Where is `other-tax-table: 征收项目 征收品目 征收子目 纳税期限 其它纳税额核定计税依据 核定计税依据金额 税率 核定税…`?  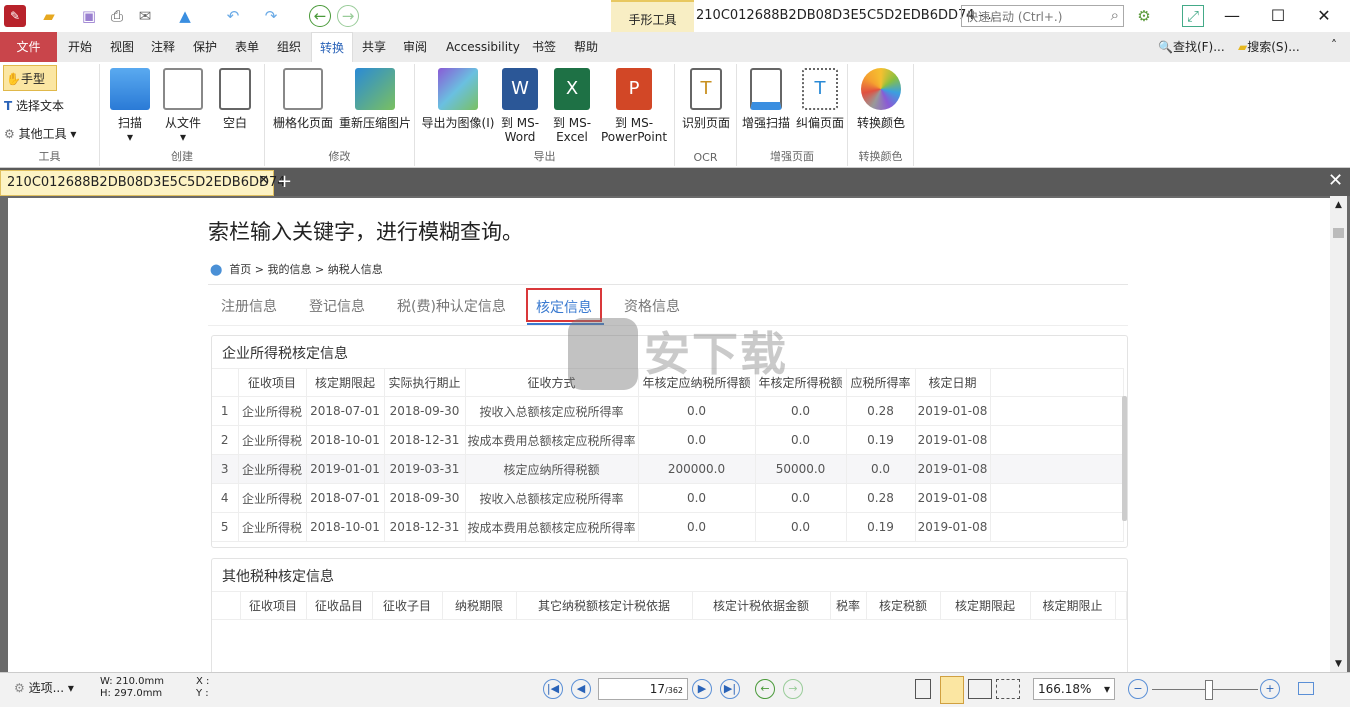 other-tax-table: 征收项目 征收品目 征收子目 纳税期限 其它纳税额核定计税依据 核定计税依据金额 税率 核定税… is located at coordinates (669, 631).